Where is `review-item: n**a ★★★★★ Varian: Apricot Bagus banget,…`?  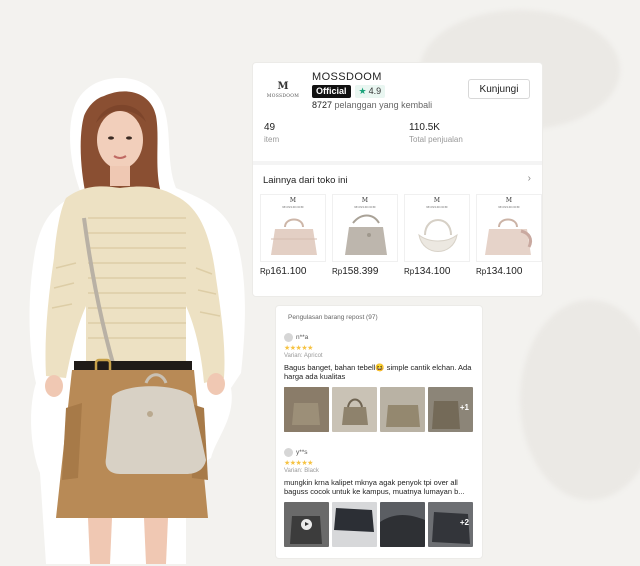 review-item: n**a ★★★★★ Varian: Apricot Bagus banget,… is located at coordinates (380, 382).